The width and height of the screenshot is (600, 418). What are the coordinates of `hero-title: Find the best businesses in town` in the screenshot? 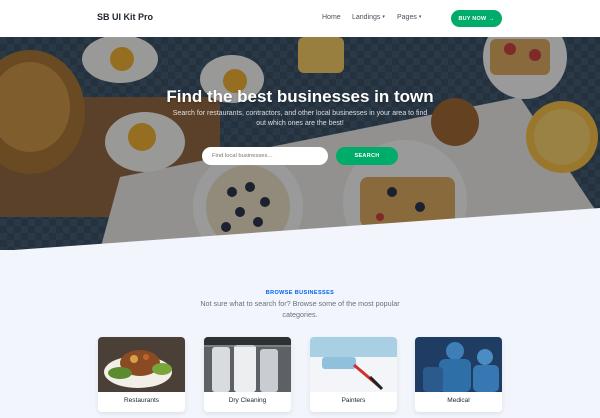 It's located at (300, 96).